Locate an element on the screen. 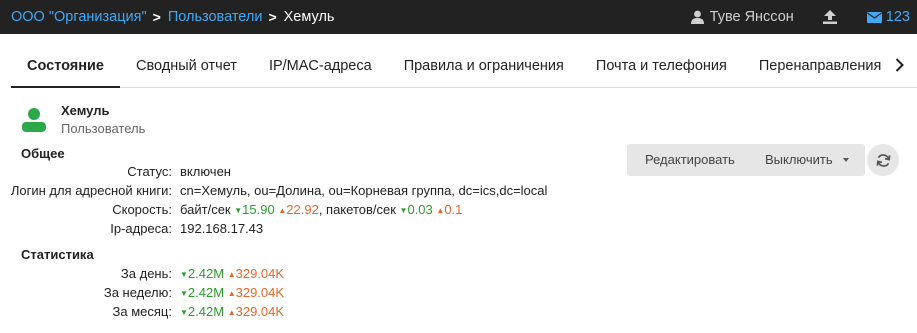  speed-label: Скорость: is located at coordinates (142, 209).